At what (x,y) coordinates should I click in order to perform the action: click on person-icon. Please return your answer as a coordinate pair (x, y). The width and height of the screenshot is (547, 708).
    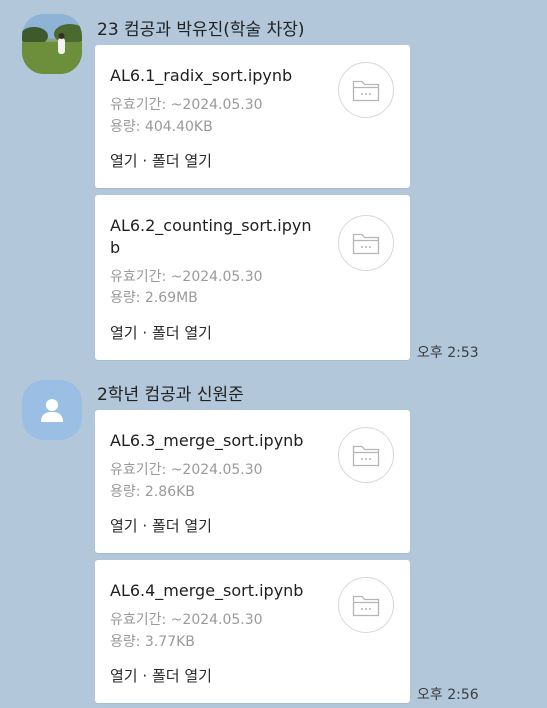
    Looking at the image, I should click on (52, 410).